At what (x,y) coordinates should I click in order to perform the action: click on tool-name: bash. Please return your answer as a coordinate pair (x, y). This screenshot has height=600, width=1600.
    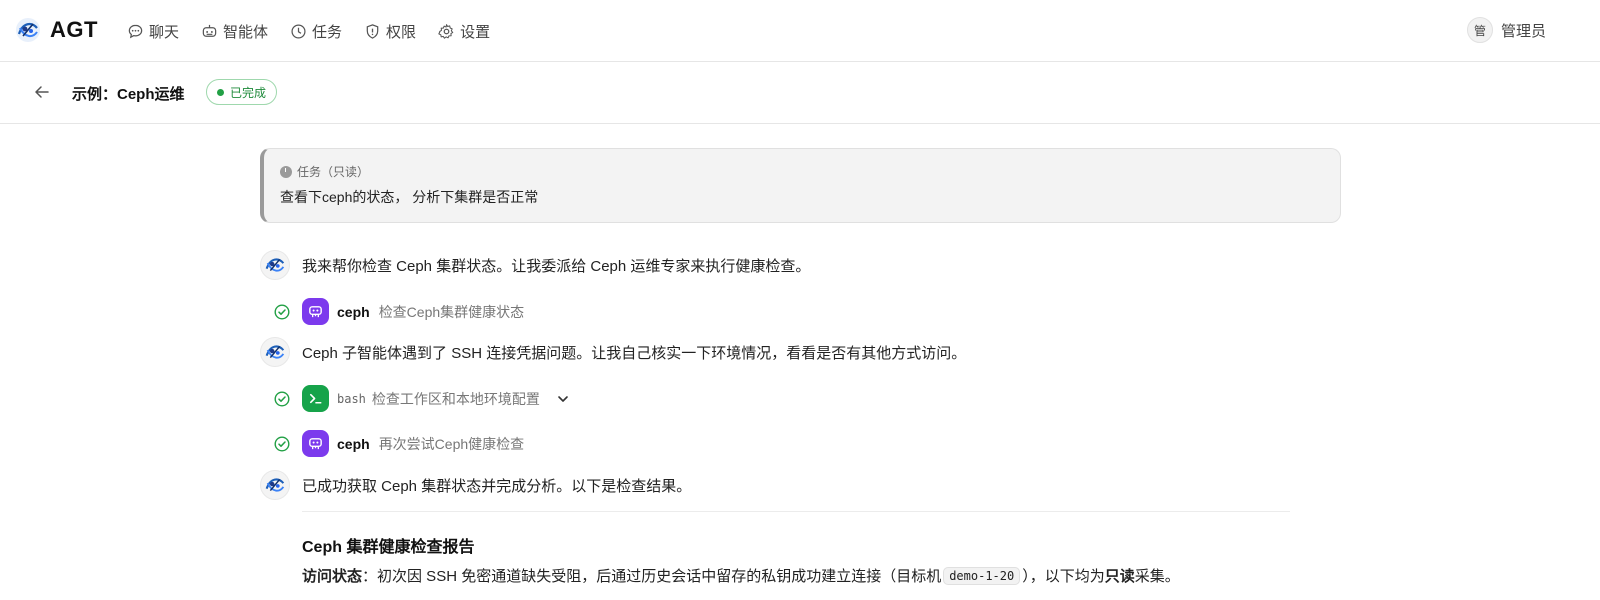
    Looking at the image, I should click on (351, 398).